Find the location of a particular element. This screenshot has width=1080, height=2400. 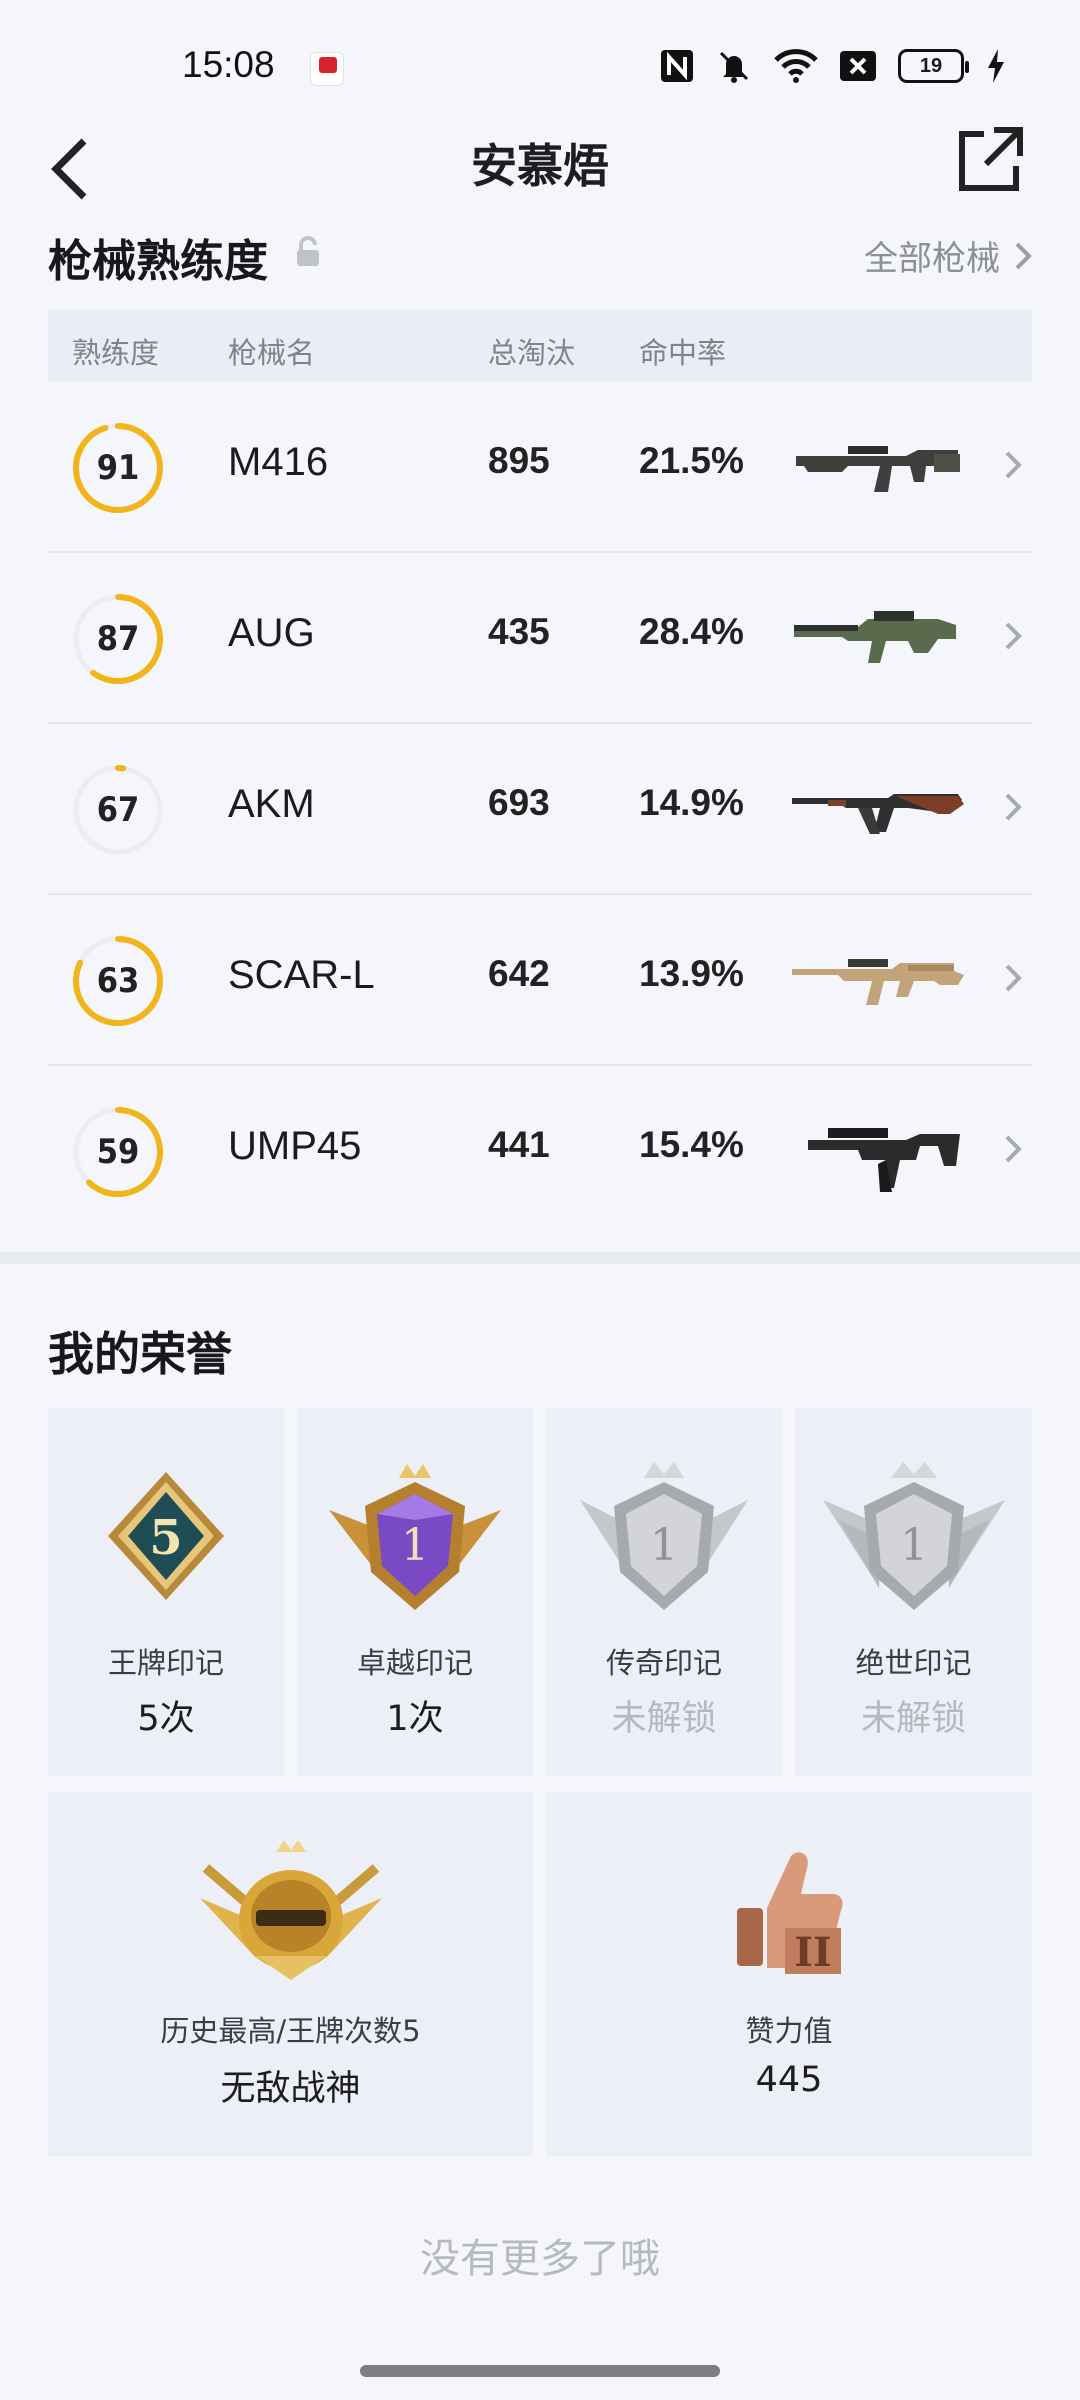

excellence-mark-label: 卓越印记 is located at coordinates (414, 1663).